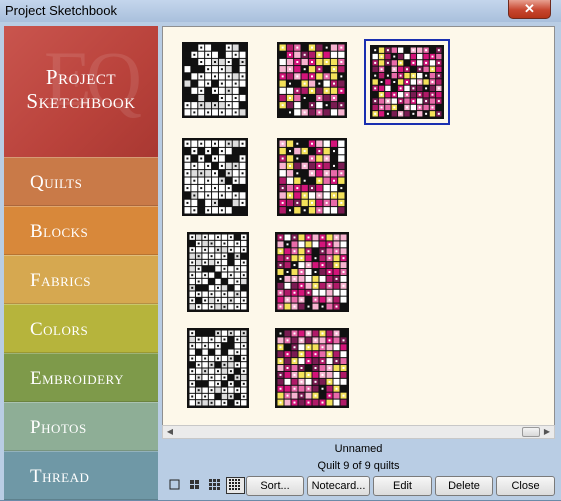 The image size is (561, 501). Describe the element at coordinates (358, 449) in the screenshot. I see `quilt-name-label: Unnamed` at that location.